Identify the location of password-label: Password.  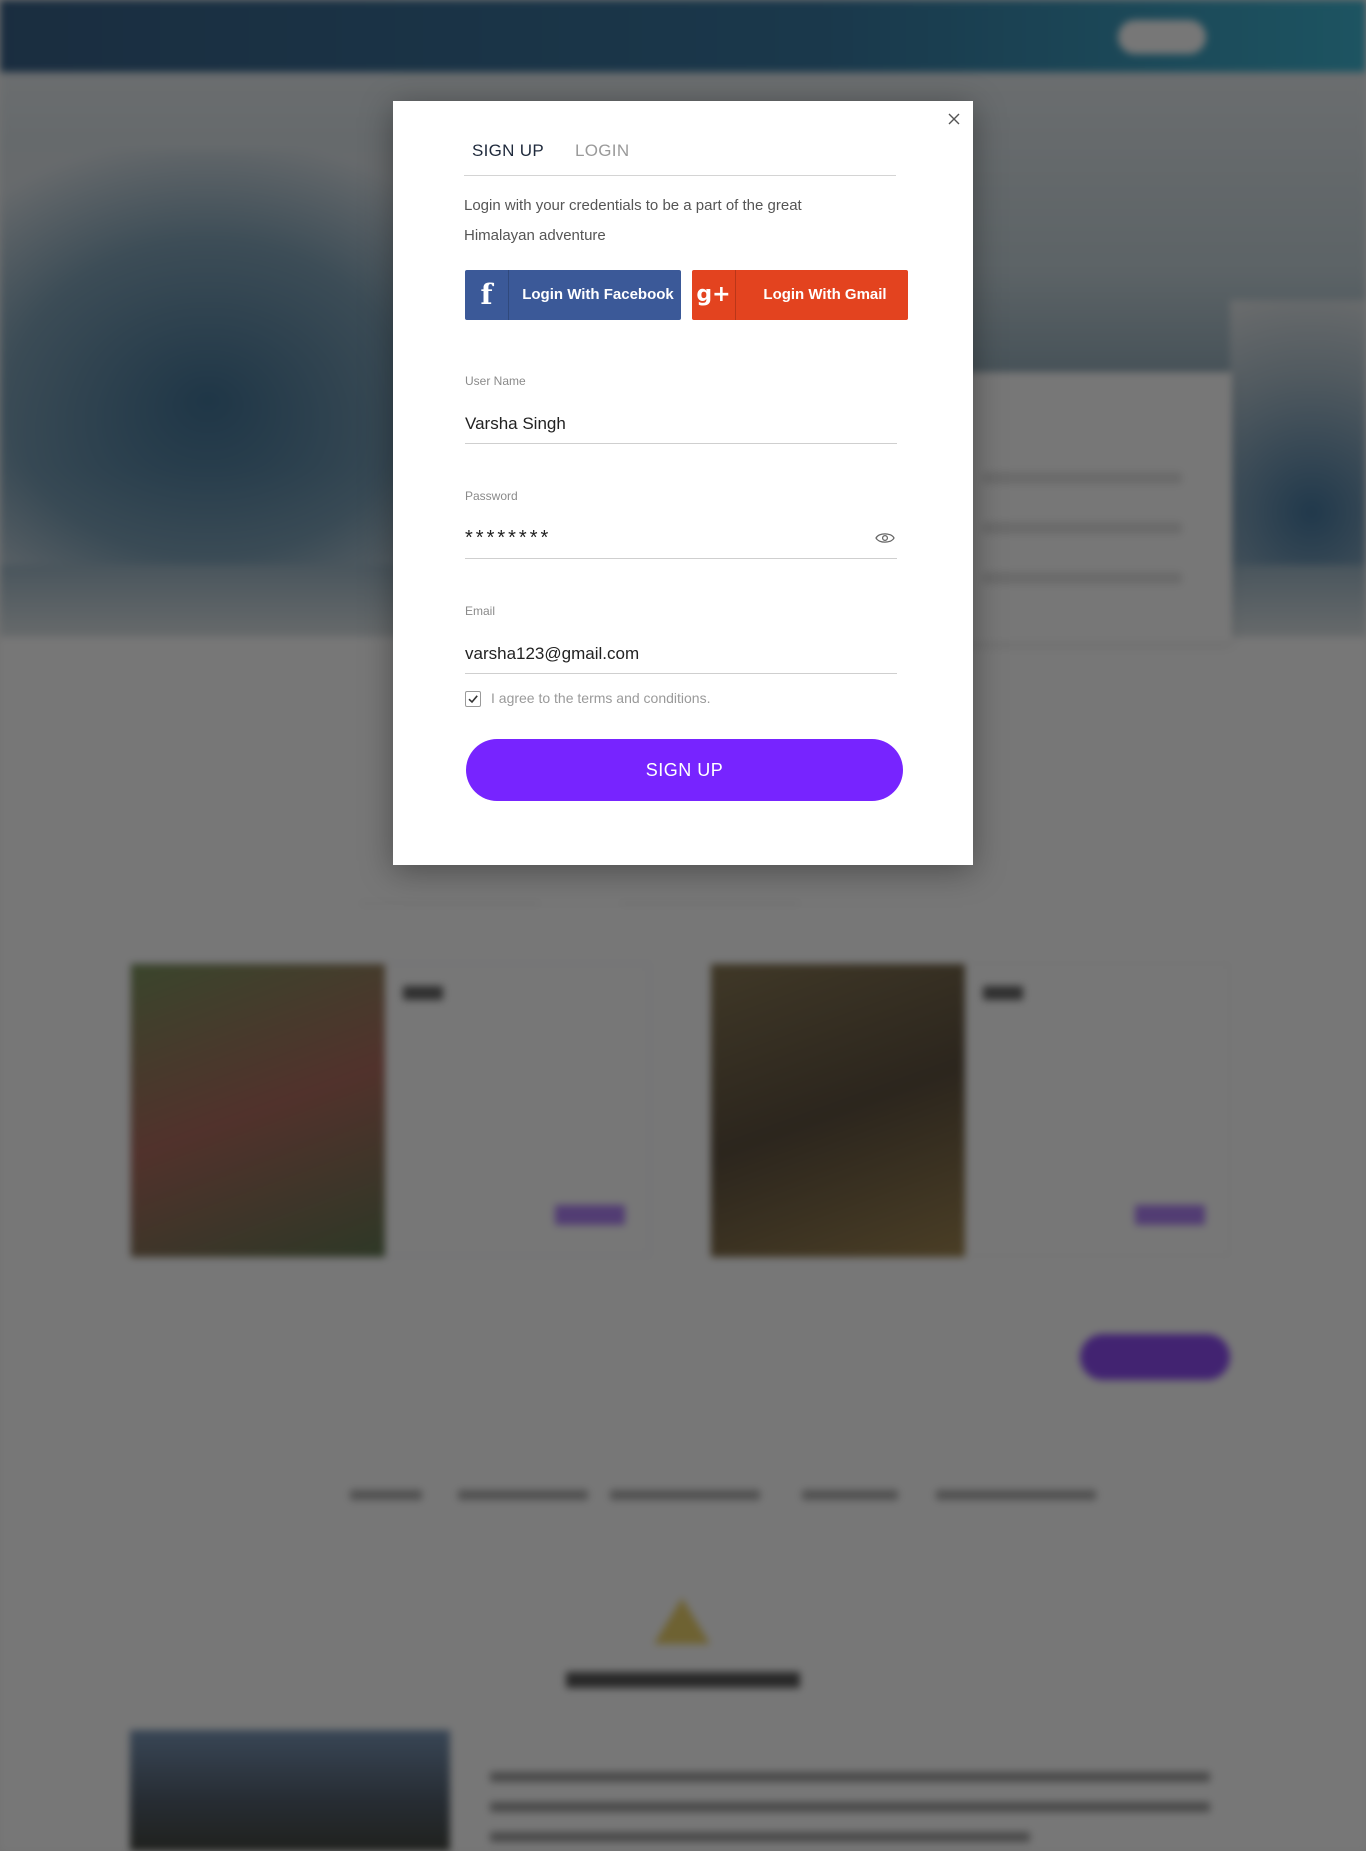
(491, 496).